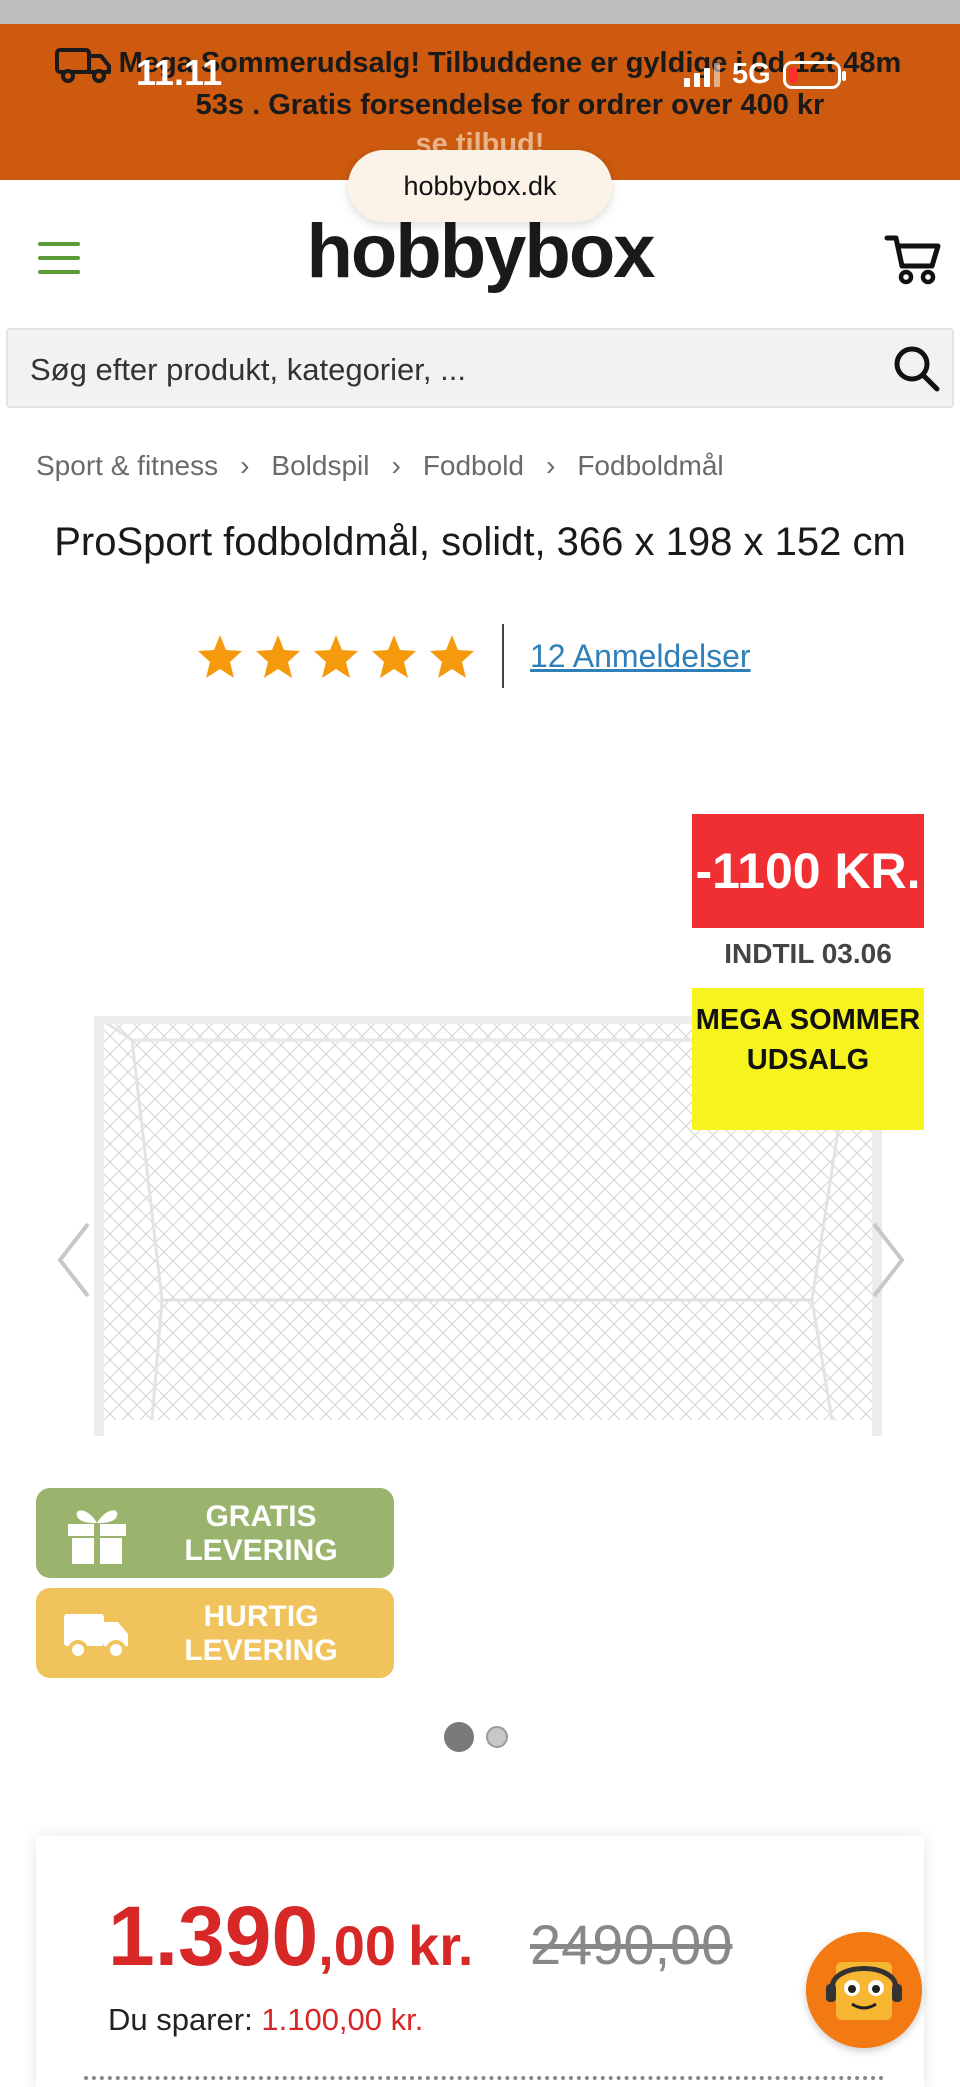  I want to click on old-price: 2490,00, so click(631, 1944).